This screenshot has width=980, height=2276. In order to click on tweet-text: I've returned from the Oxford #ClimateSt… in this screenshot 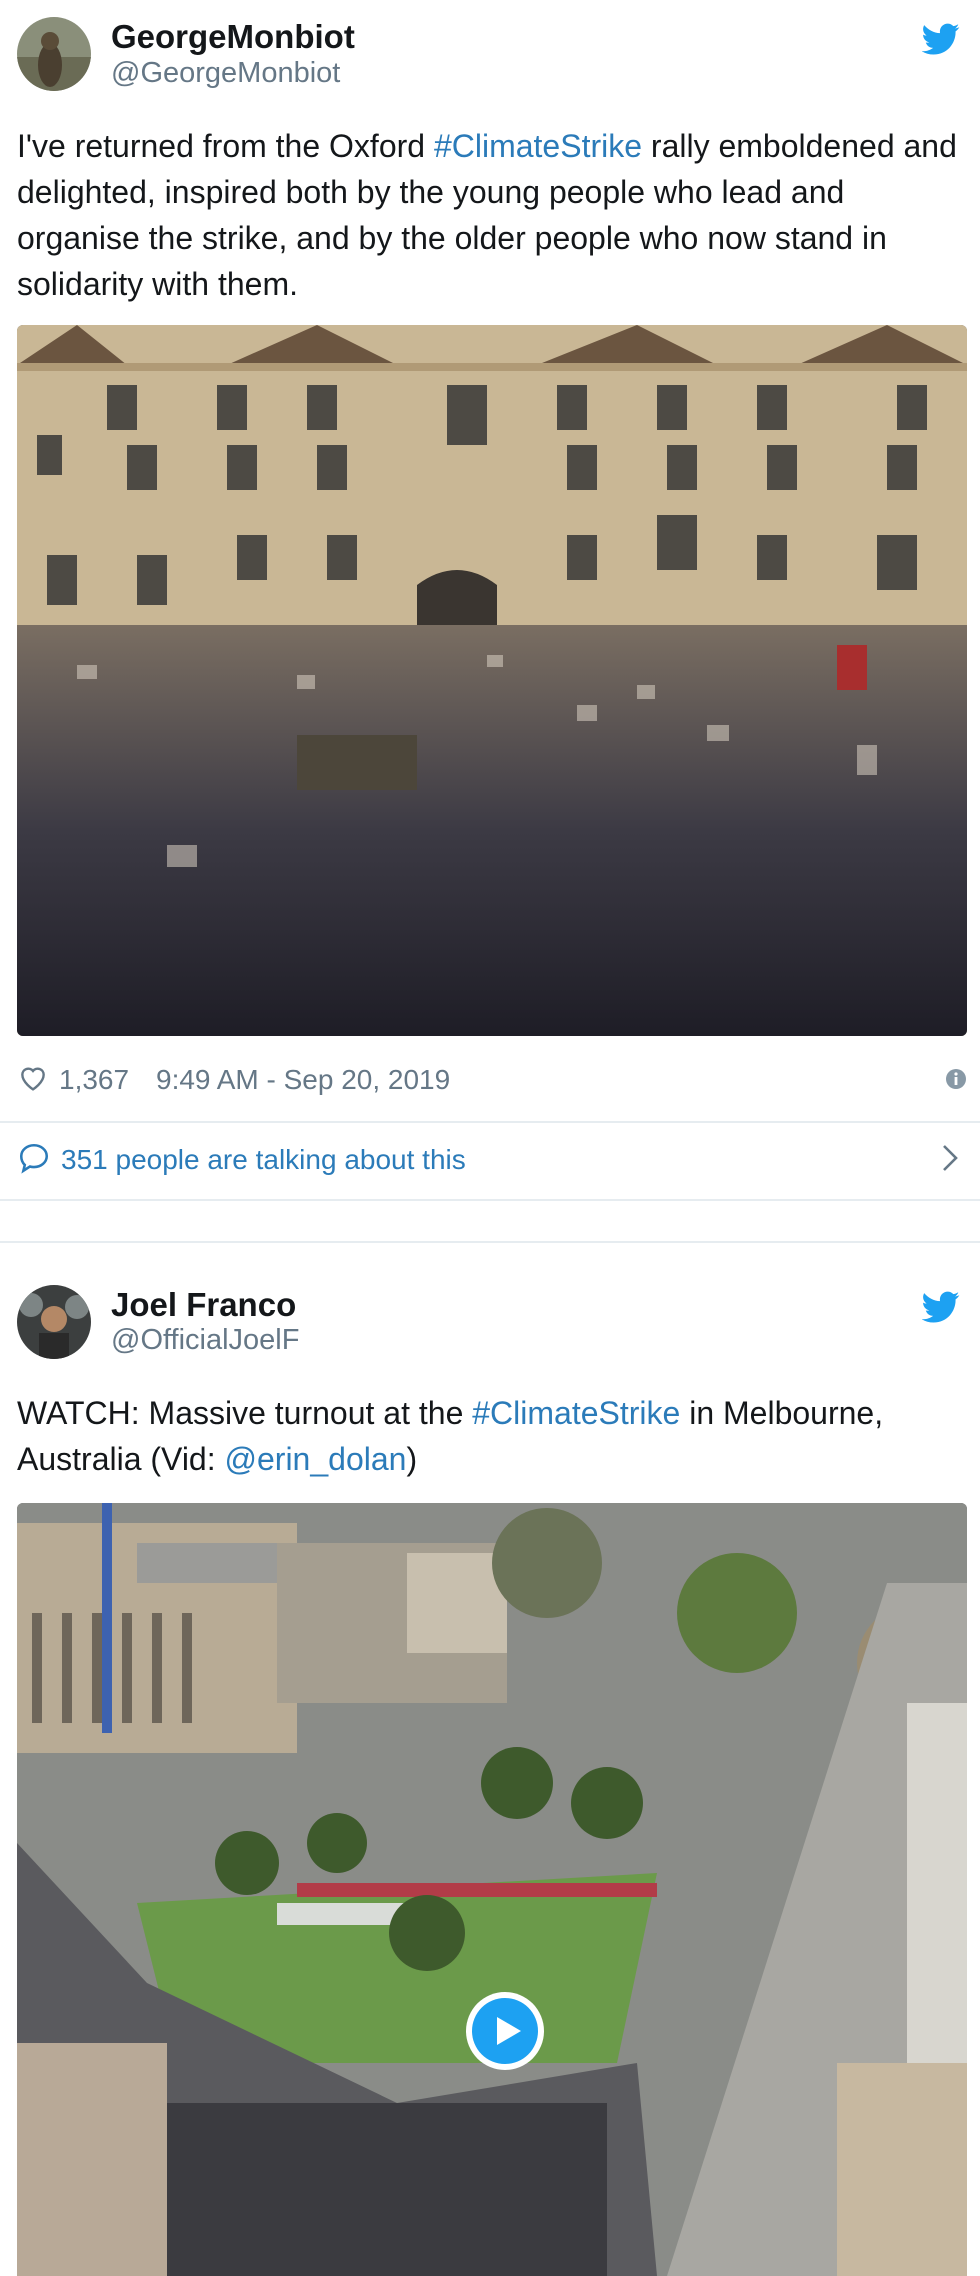, I will do `click(492, 215)`.